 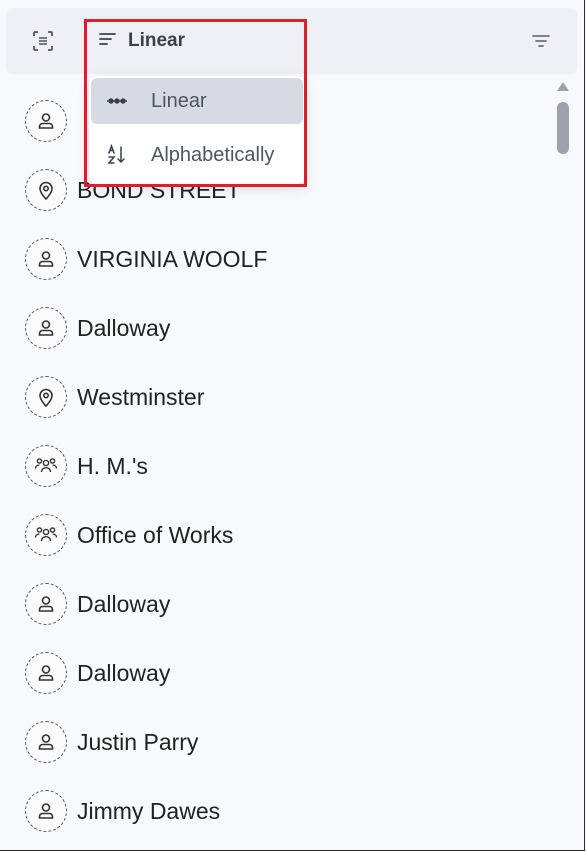 What do you see at coordinates (149, 810) in the screenshot?
I see `entity-name: Jimmy Dawes` at bounding box center [149, 810].